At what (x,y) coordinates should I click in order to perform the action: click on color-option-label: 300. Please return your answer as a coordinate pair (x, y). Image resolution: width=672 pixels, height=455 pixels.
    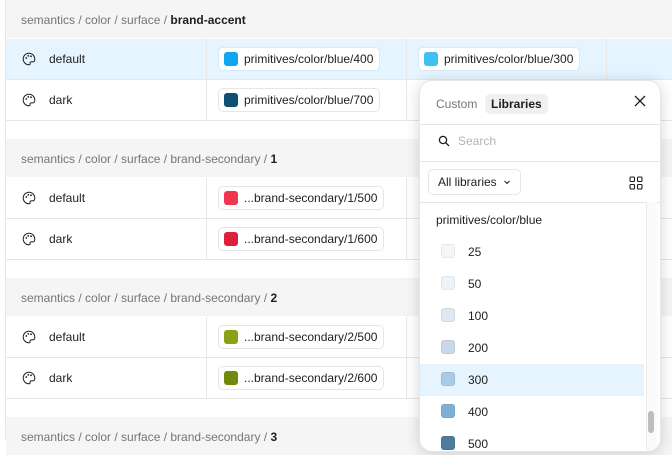
    Looking at the image, I should click on (478, 380).